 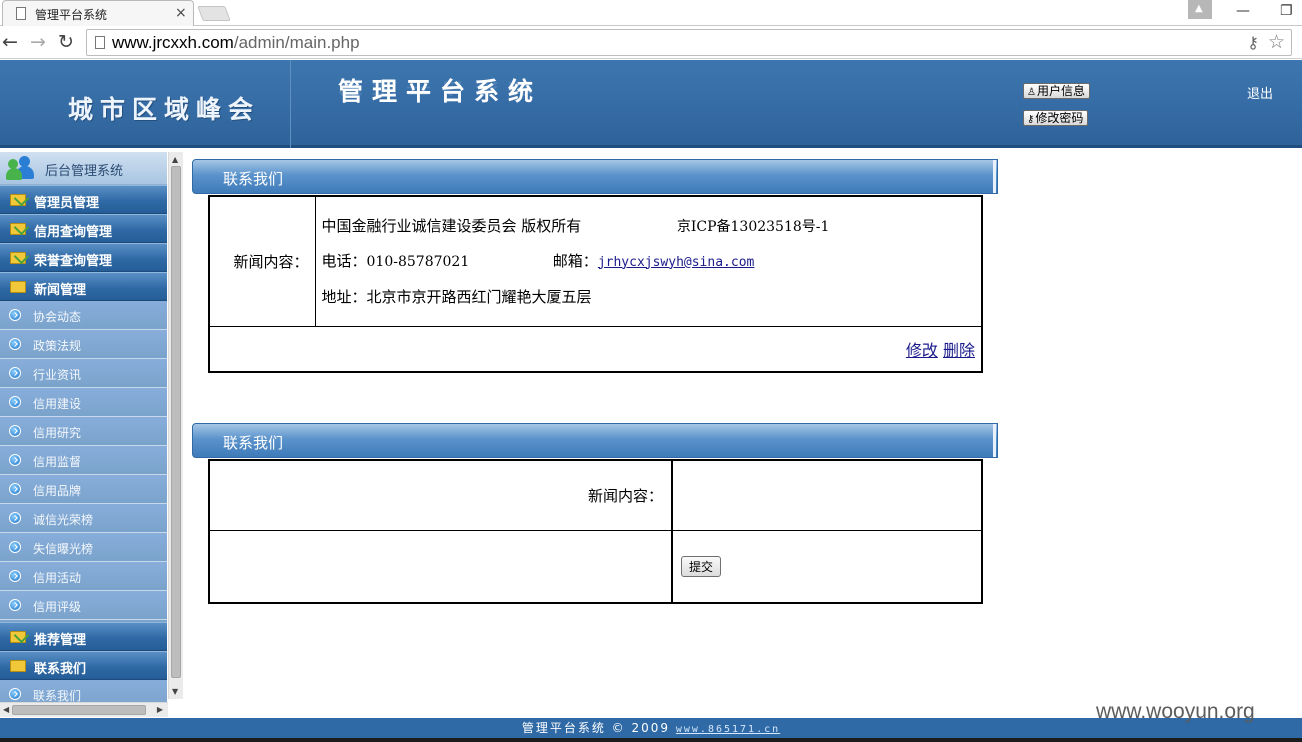 I want to click on sidebar-horizontal-scrollbar: ◀ ▶, so click(x=84, y=709).